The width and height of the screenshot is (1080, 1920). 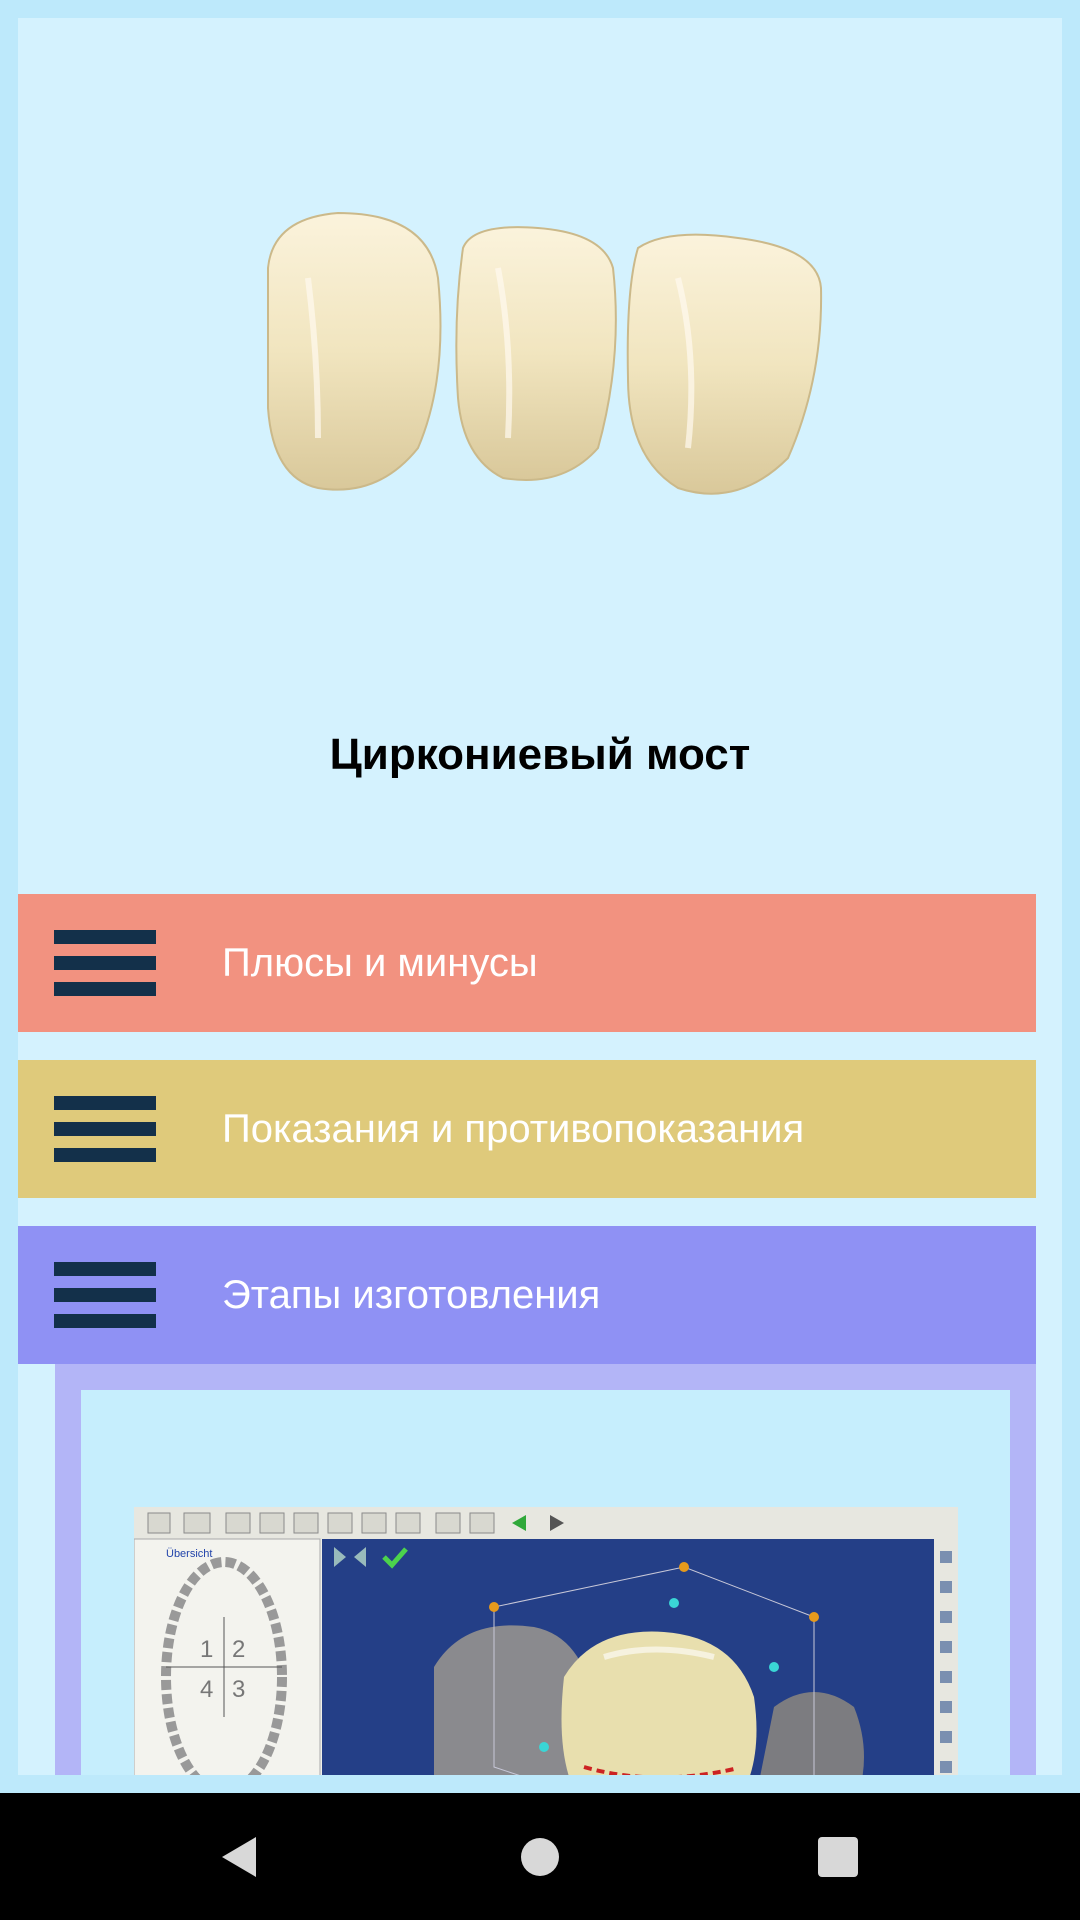 I want to click on menu-item-label: Плюсы и минусы, so click(x=380, y=962).